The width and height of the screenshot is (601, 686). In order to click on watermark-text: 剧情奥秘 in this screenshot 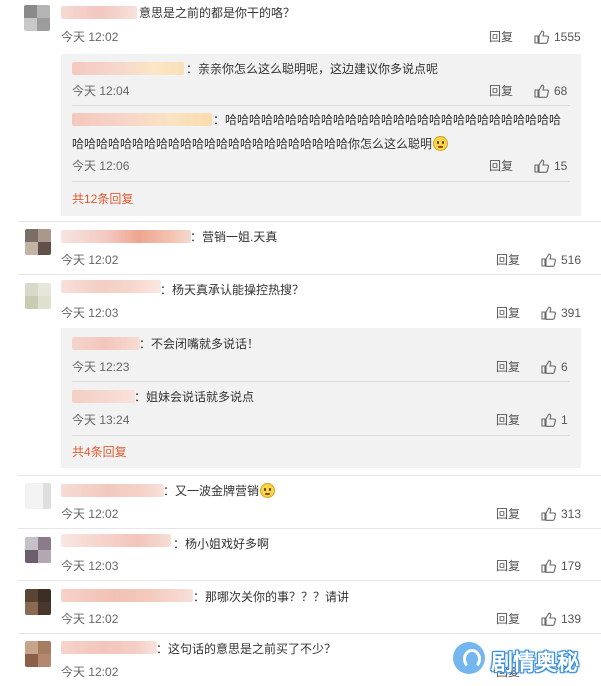, I will do `click(535, 663)`.